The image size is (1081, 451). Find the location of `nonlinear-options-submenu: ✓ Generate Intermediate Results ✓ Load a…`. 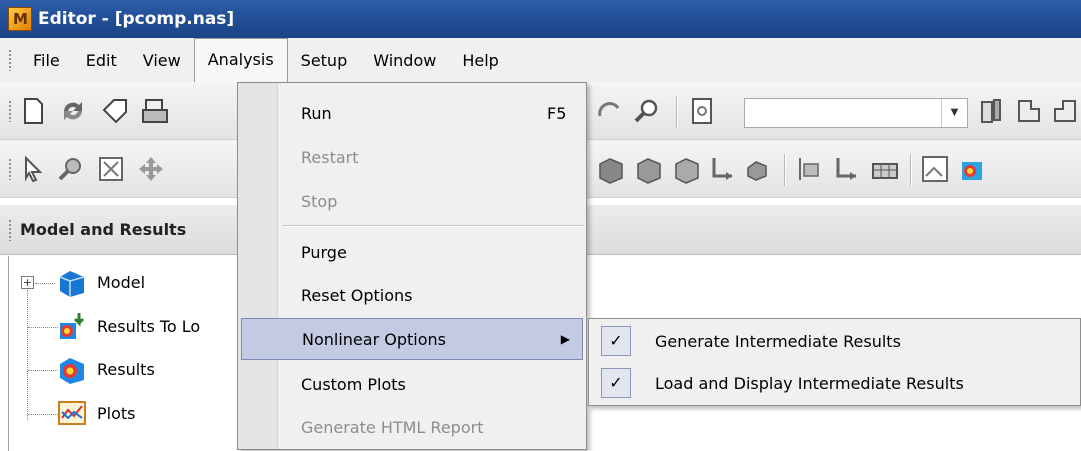

nonlinear-options-submenu: ✓ Generate Intermediate Results ✓ Load a… is located at coordinates (834, 362).